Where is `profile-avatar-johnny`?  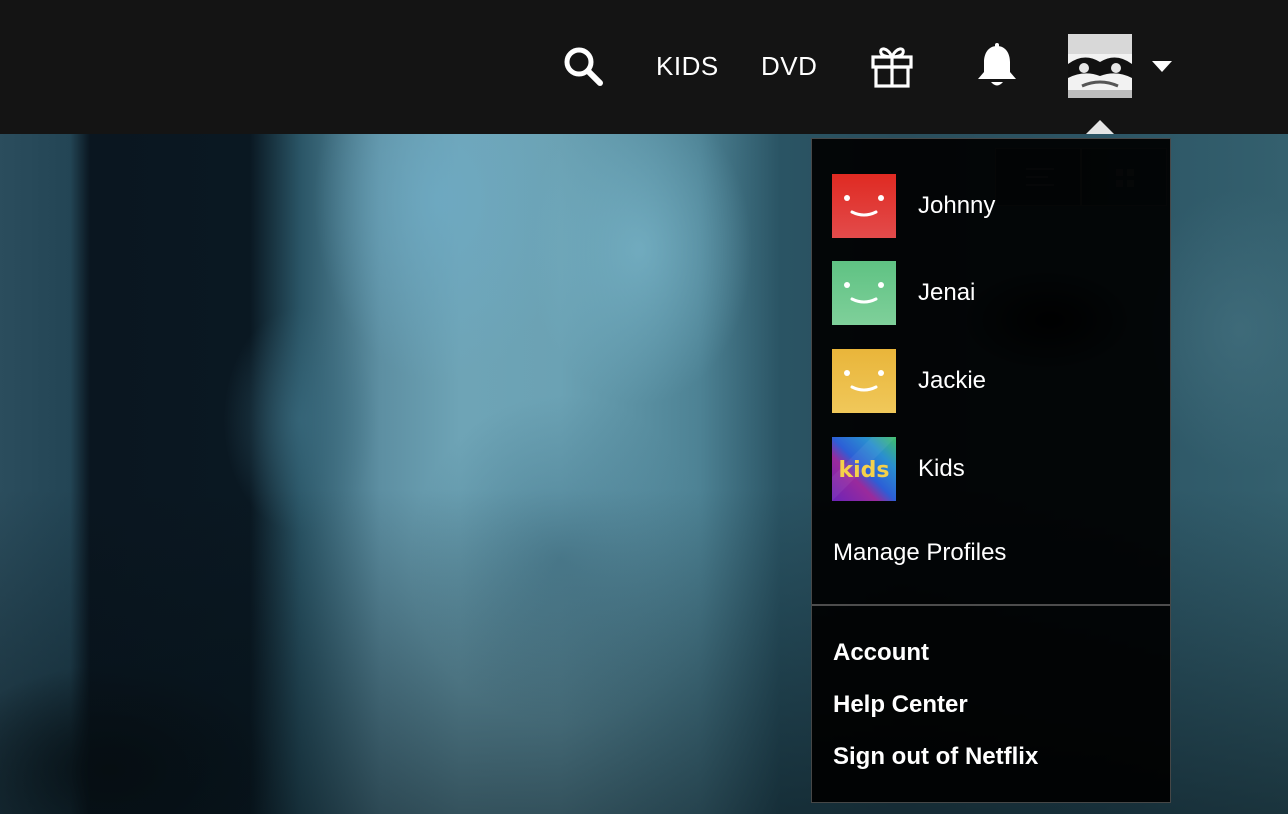 profile-avatar-johnny is located at coordinates (864, 206).